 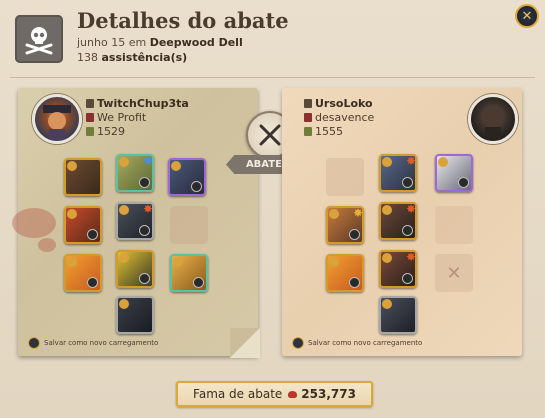 I want to click on kill-date-location: junho 15 em Deepwood Dell, so click(x=160, y=42).